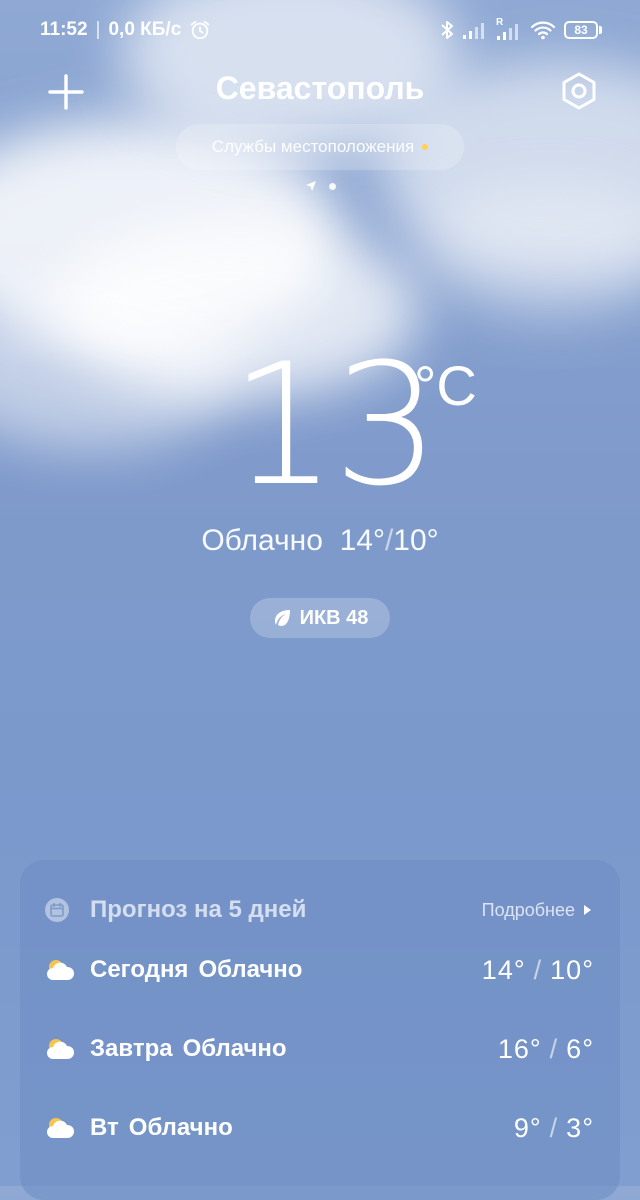 The height and width of the screenshot is (1200, 640). Describe the element at coordinates (362, 540) in the screenshot. I see `current-high: 14°` at that location.